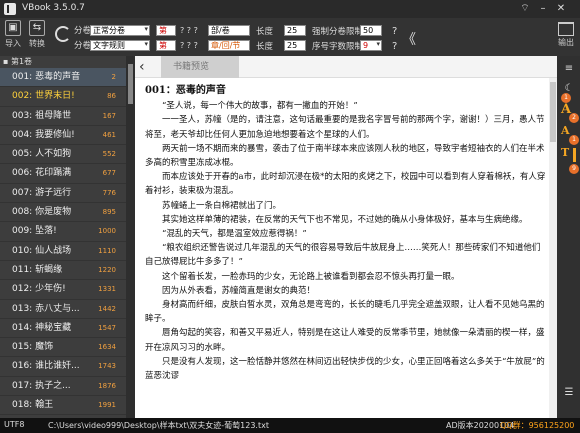 The width and height of the screenshot is (580, 433). I want to click on chapter-item: 009: 坠落! 1000, so click(63, 232).